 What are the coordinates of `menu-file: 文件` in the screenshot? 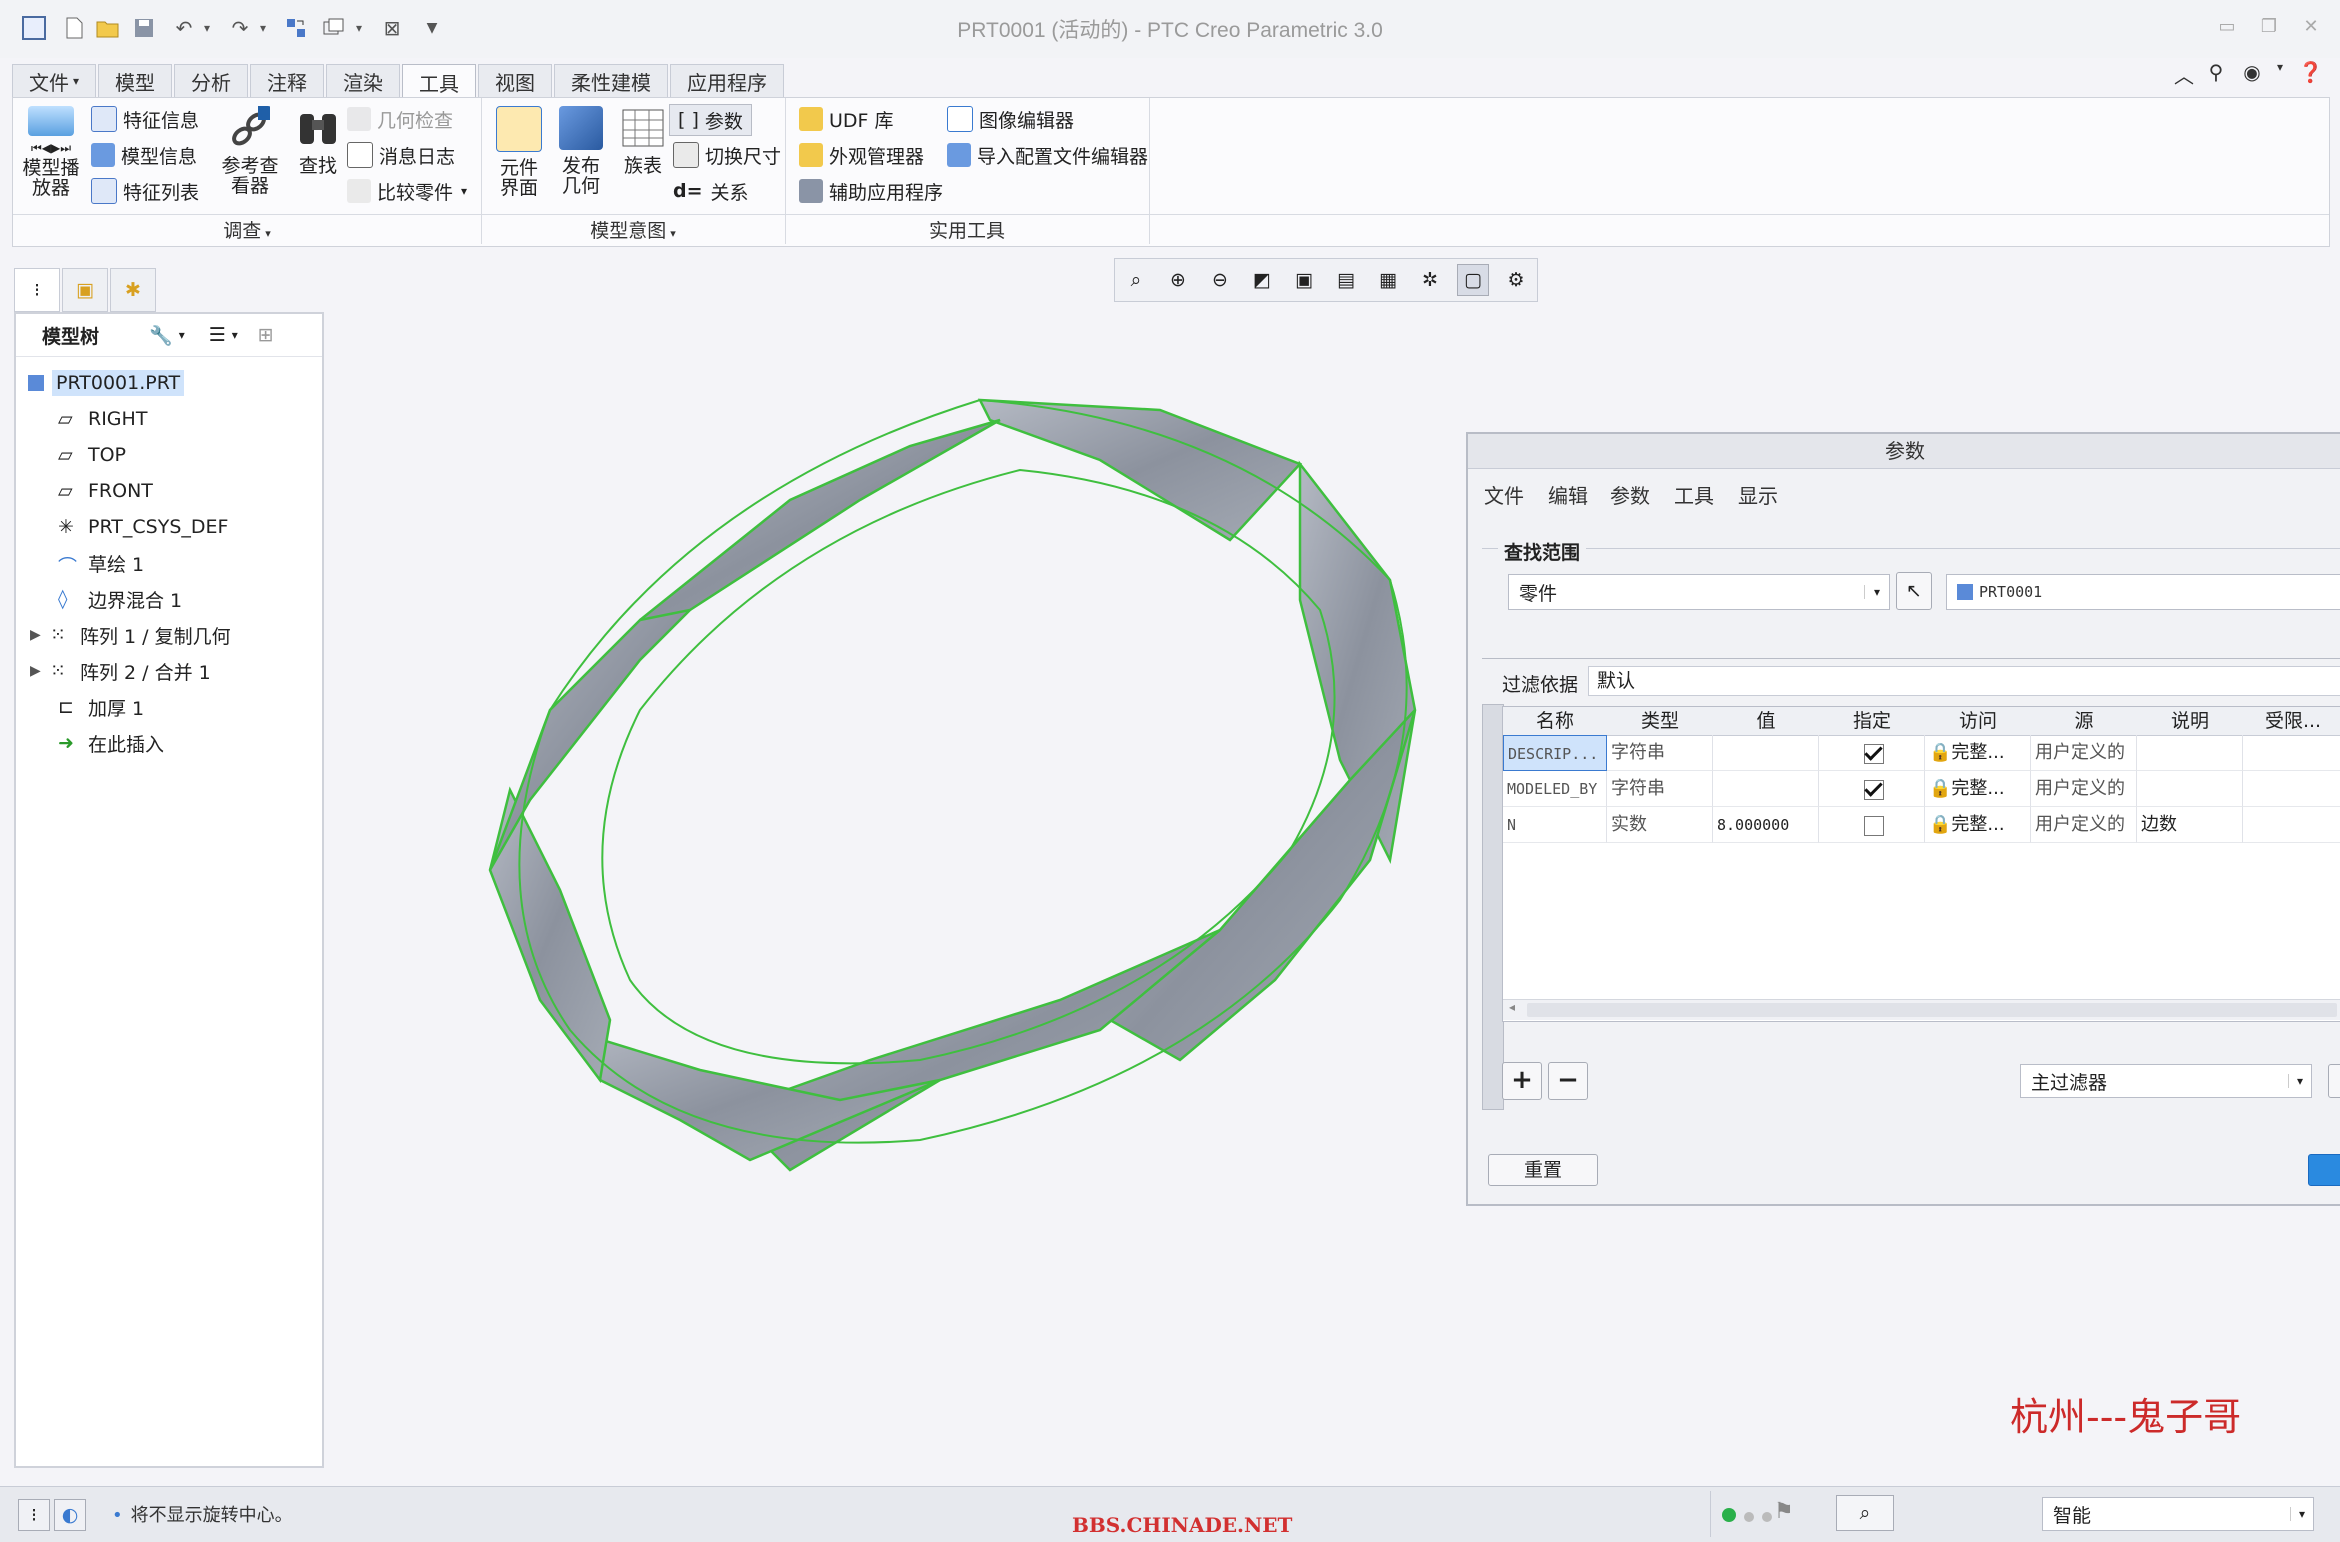 It's located at (1504, 494).